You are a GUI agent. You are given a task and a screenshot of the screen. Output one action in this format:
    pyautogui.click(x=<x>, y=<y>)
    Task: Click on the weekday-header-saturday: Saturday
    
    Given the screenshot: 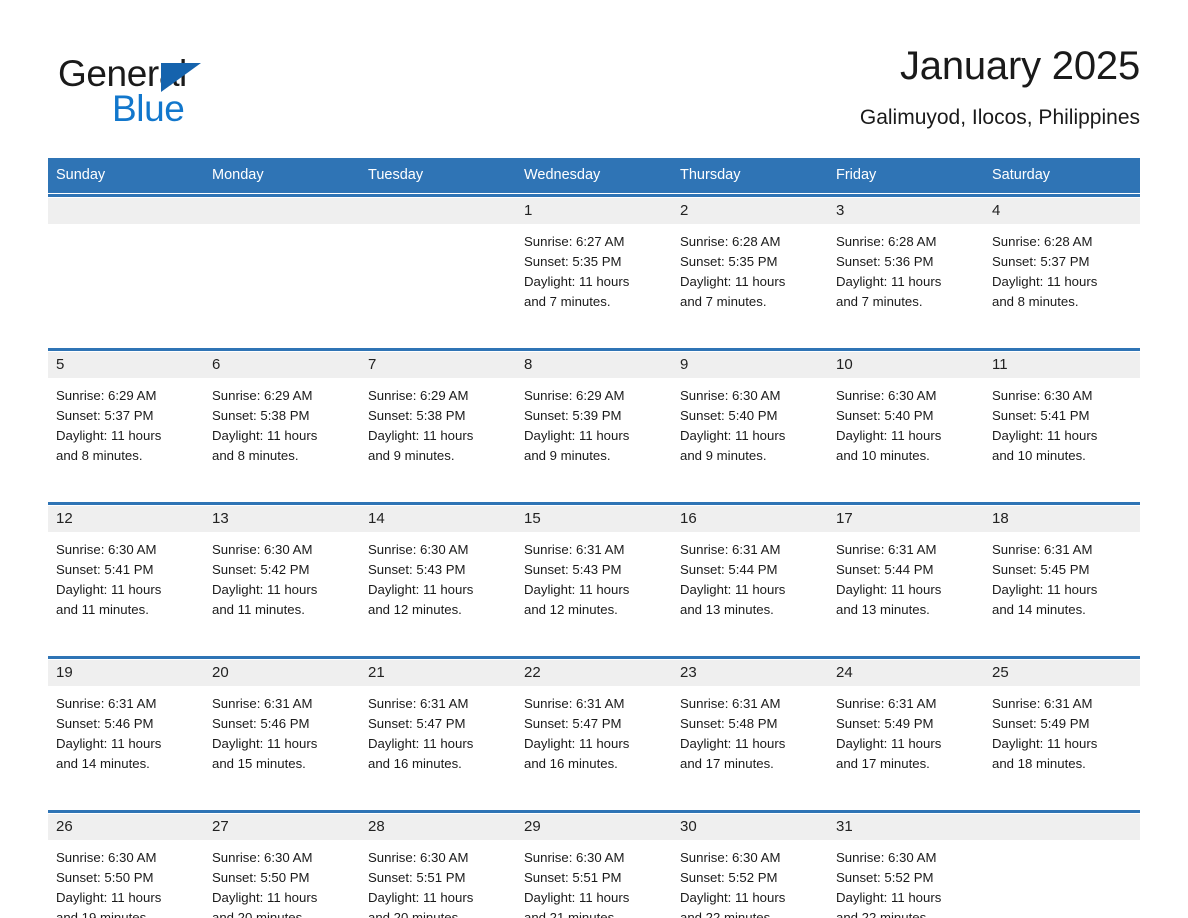 What is the action you would take?
    pyautogui.click(x=1062, y=175)
    